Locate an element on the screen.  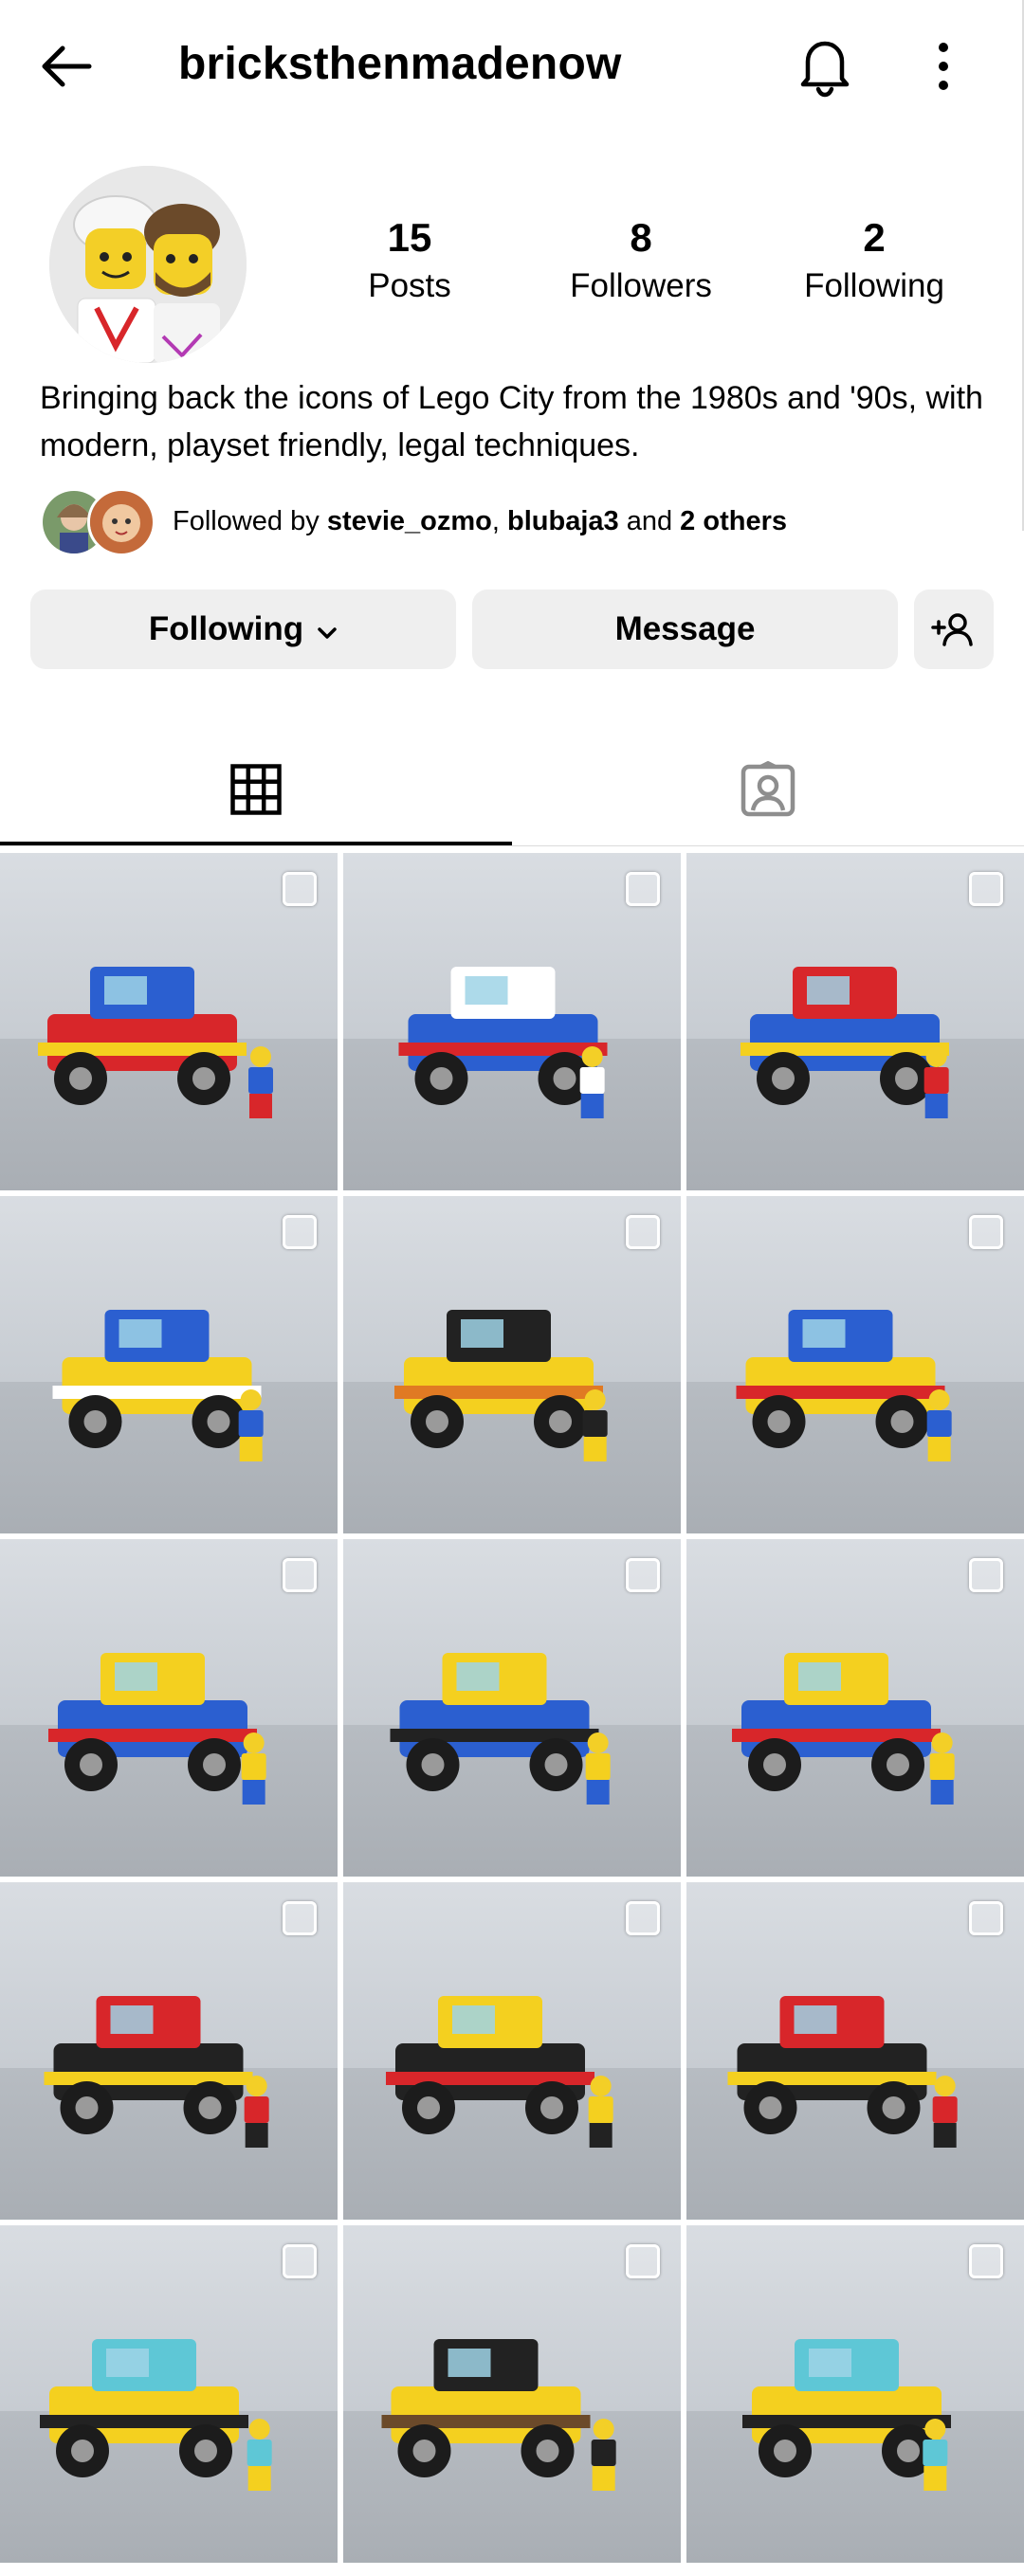
add-user-icon is located at coordinates (952, 629).